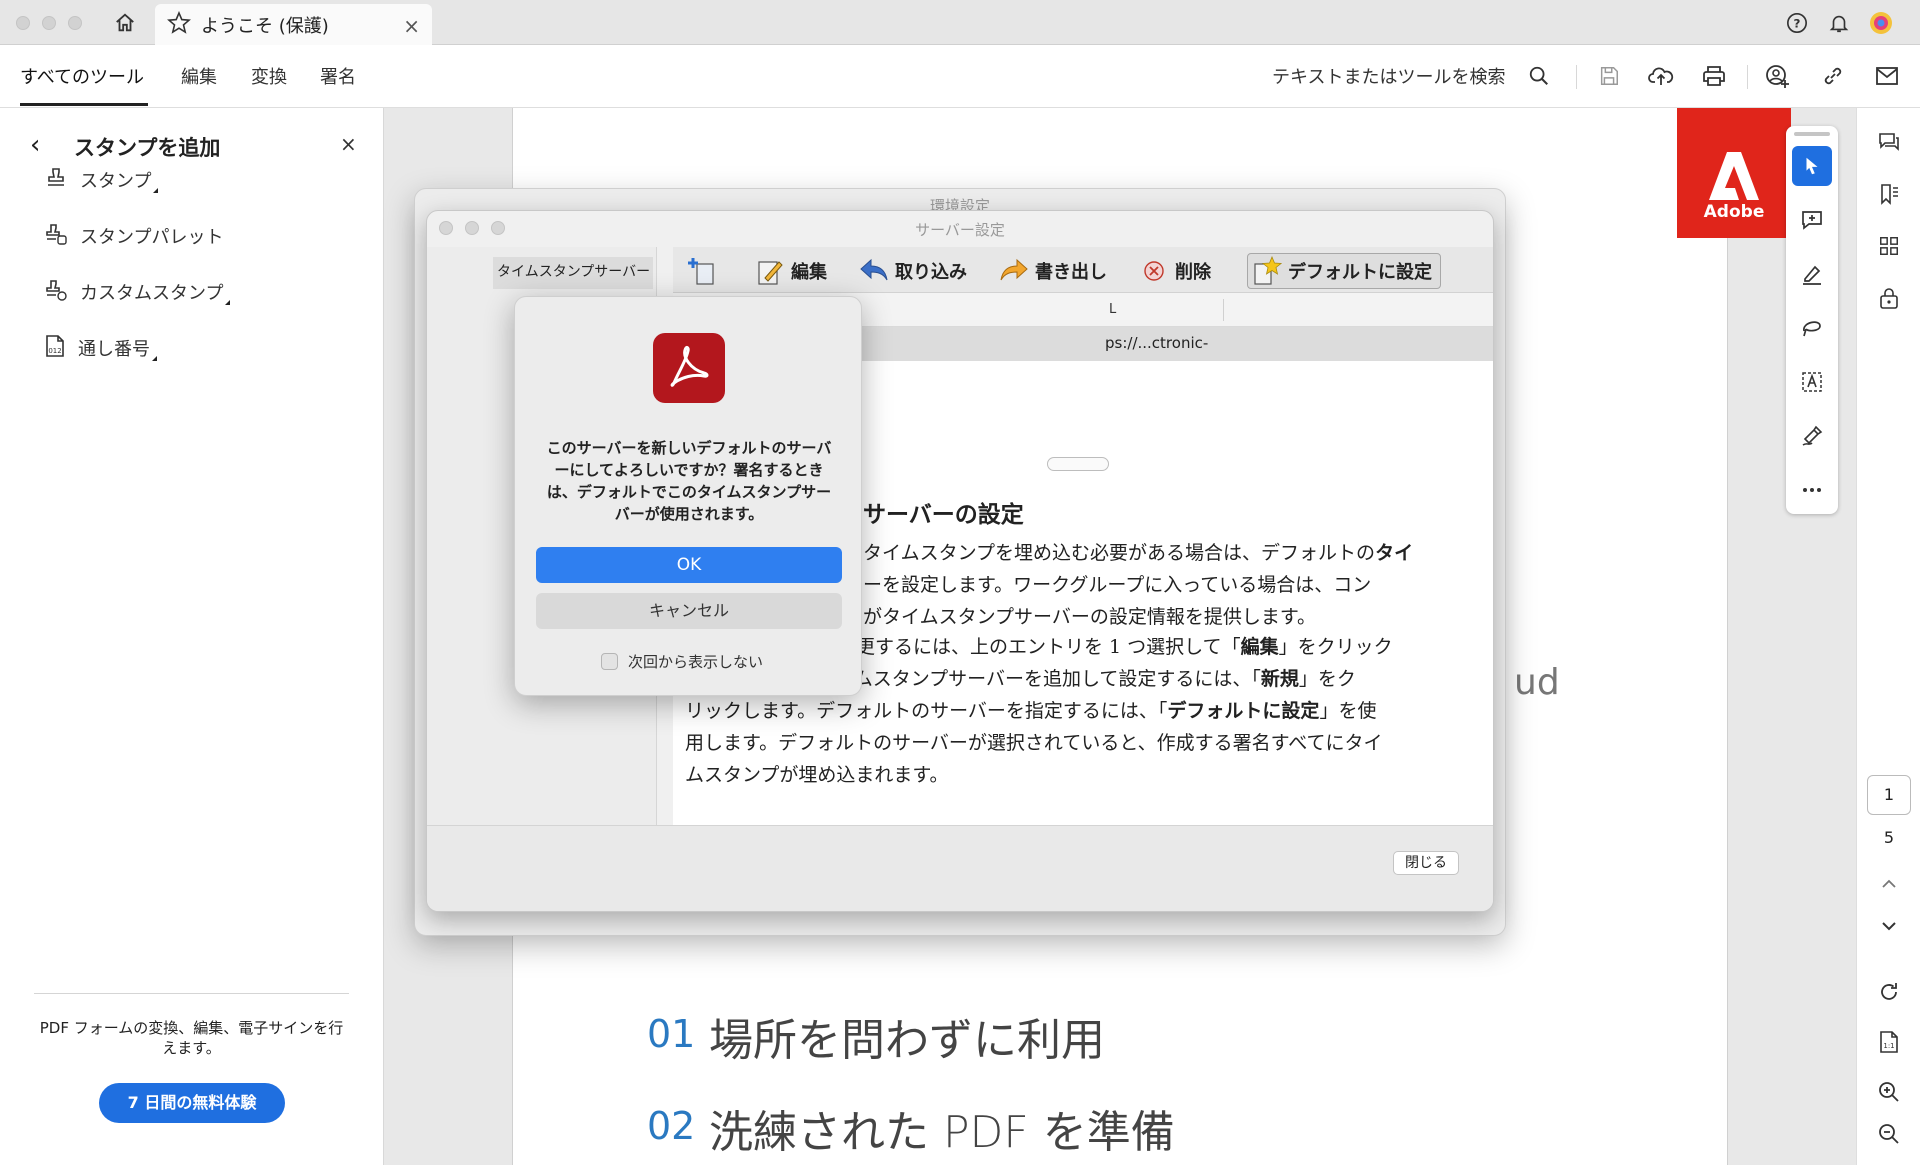 Image resolution: width=1920 pixels, height=1165 pixels. I want to click on tab-title: ようこそ (保護), so click(265, 26).